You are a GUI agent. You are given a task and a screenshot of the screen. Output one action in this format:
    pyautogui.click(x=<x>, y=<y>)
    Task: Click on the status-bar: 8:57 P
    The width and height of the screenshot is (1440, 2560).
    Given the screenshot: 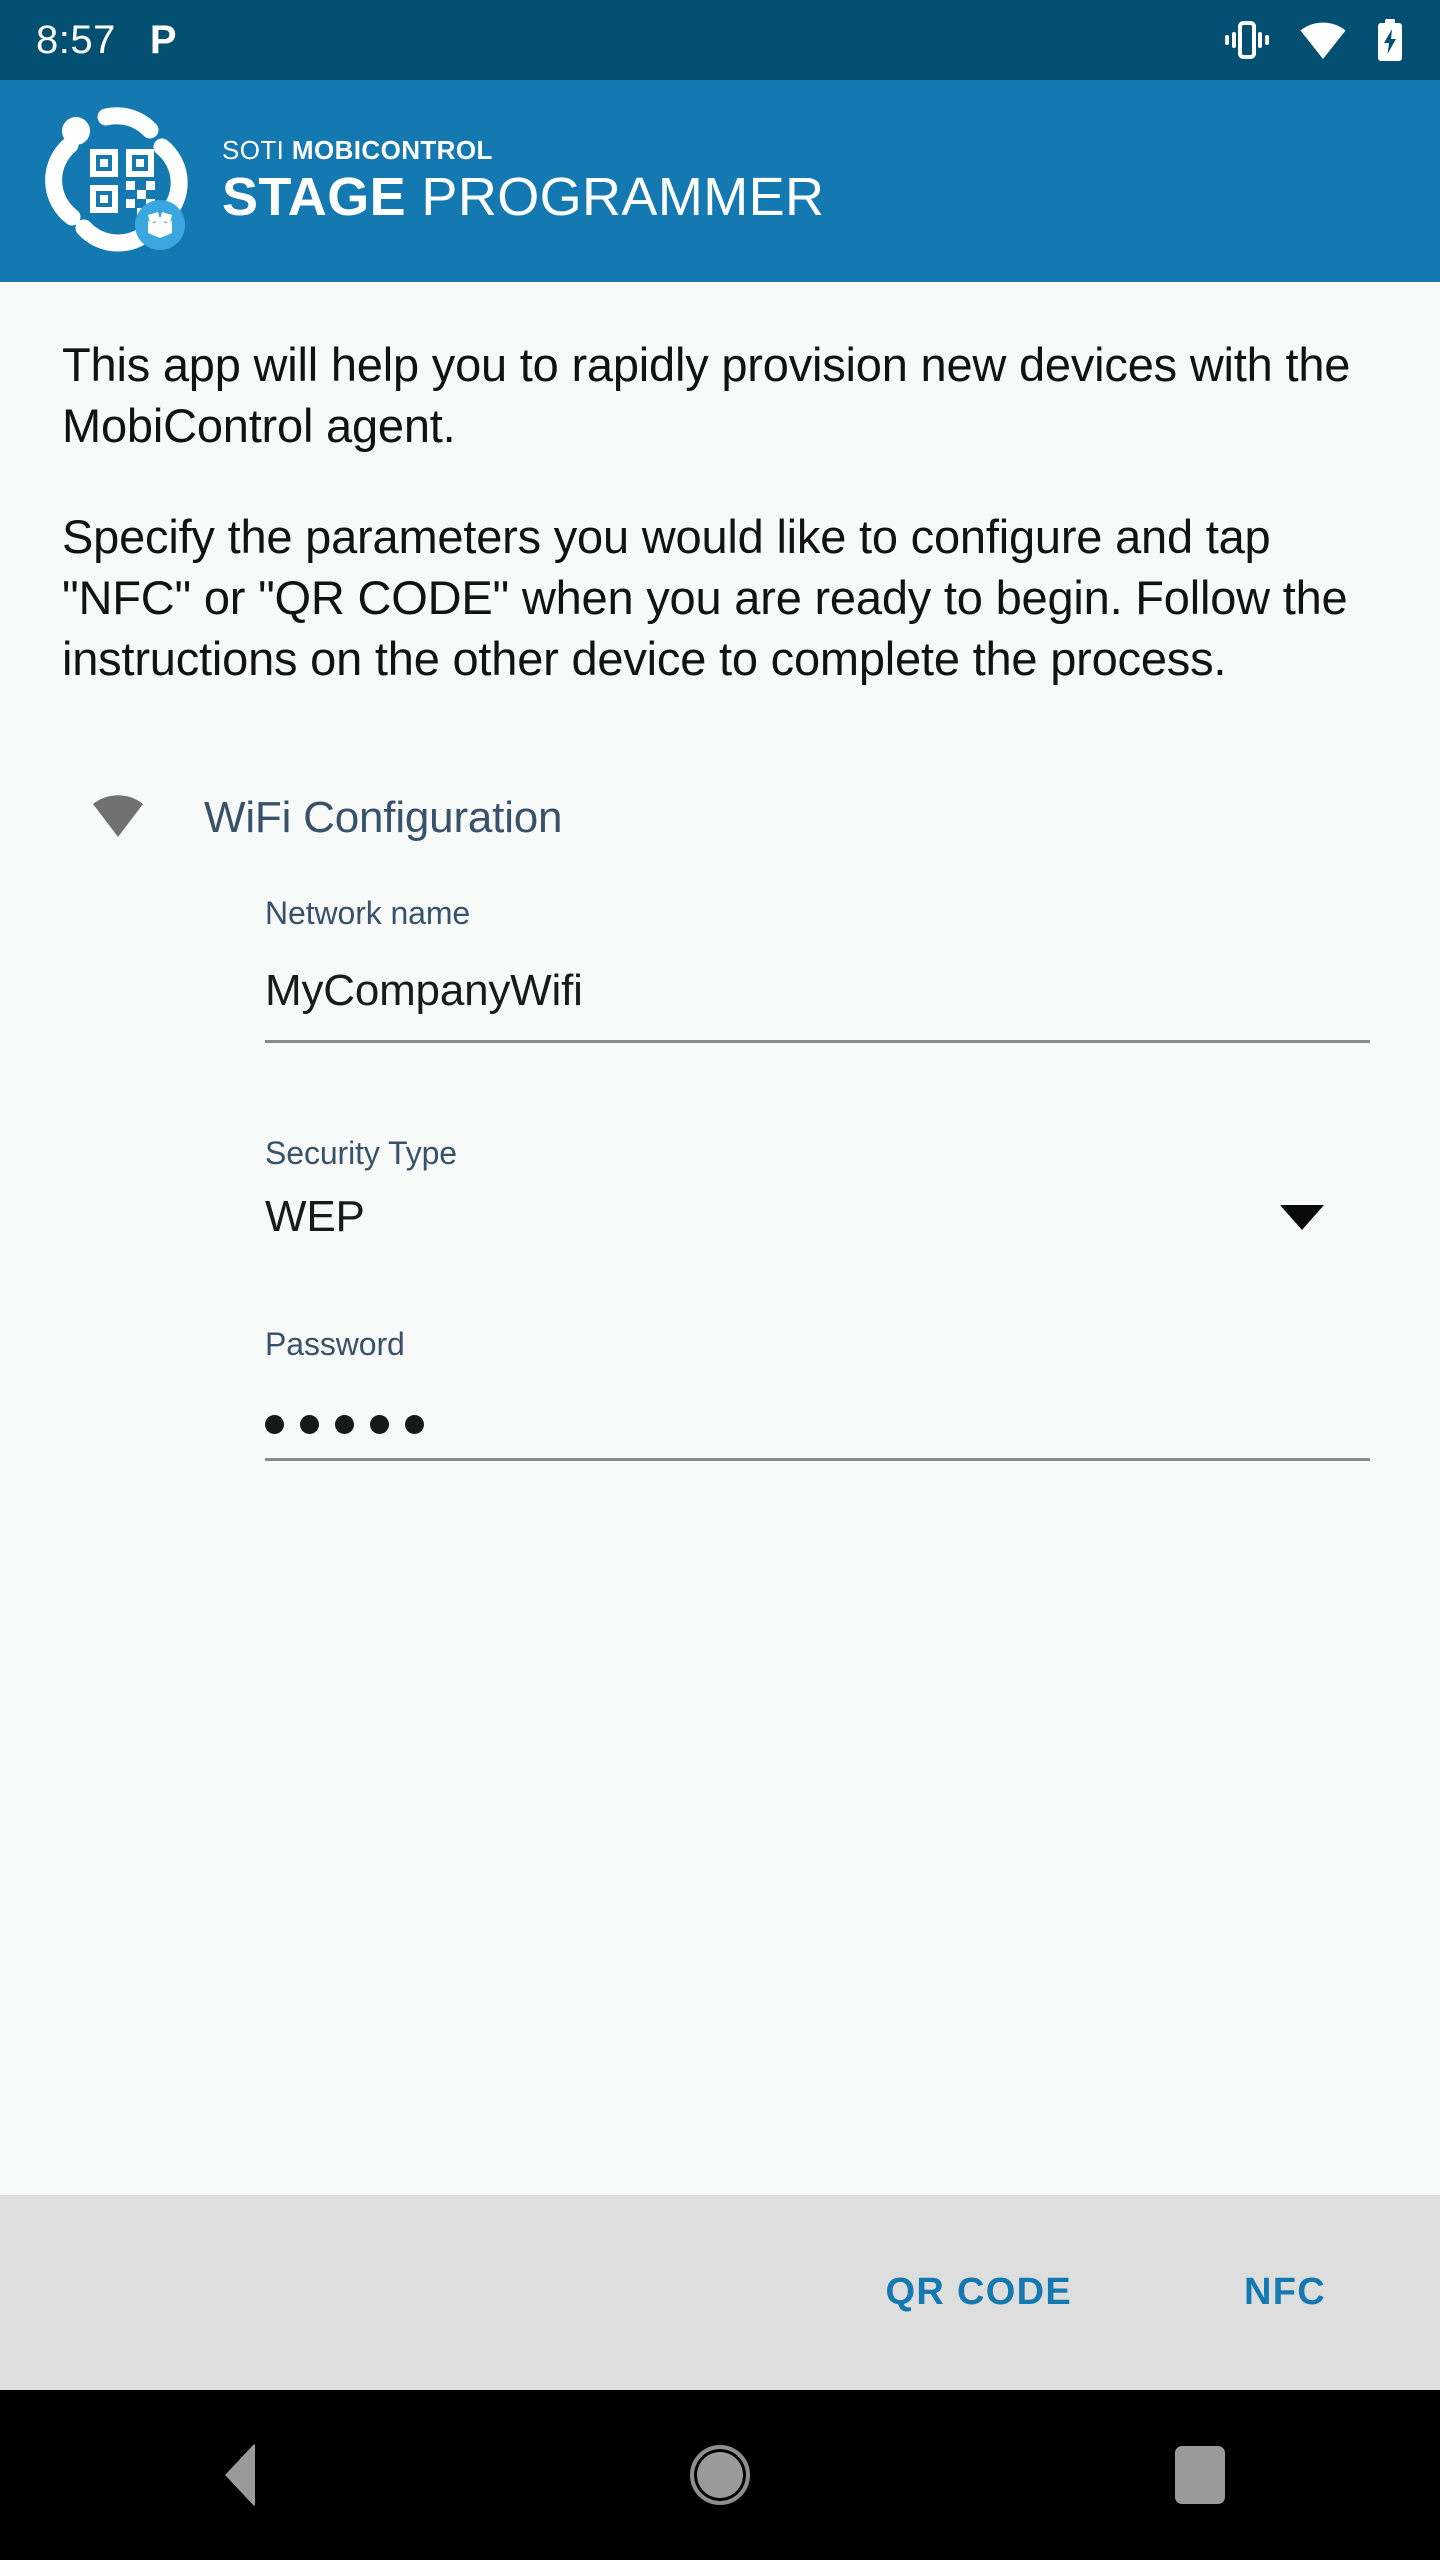 What is the action you would take?
    pyautogui.click(x=720, y=40)
    